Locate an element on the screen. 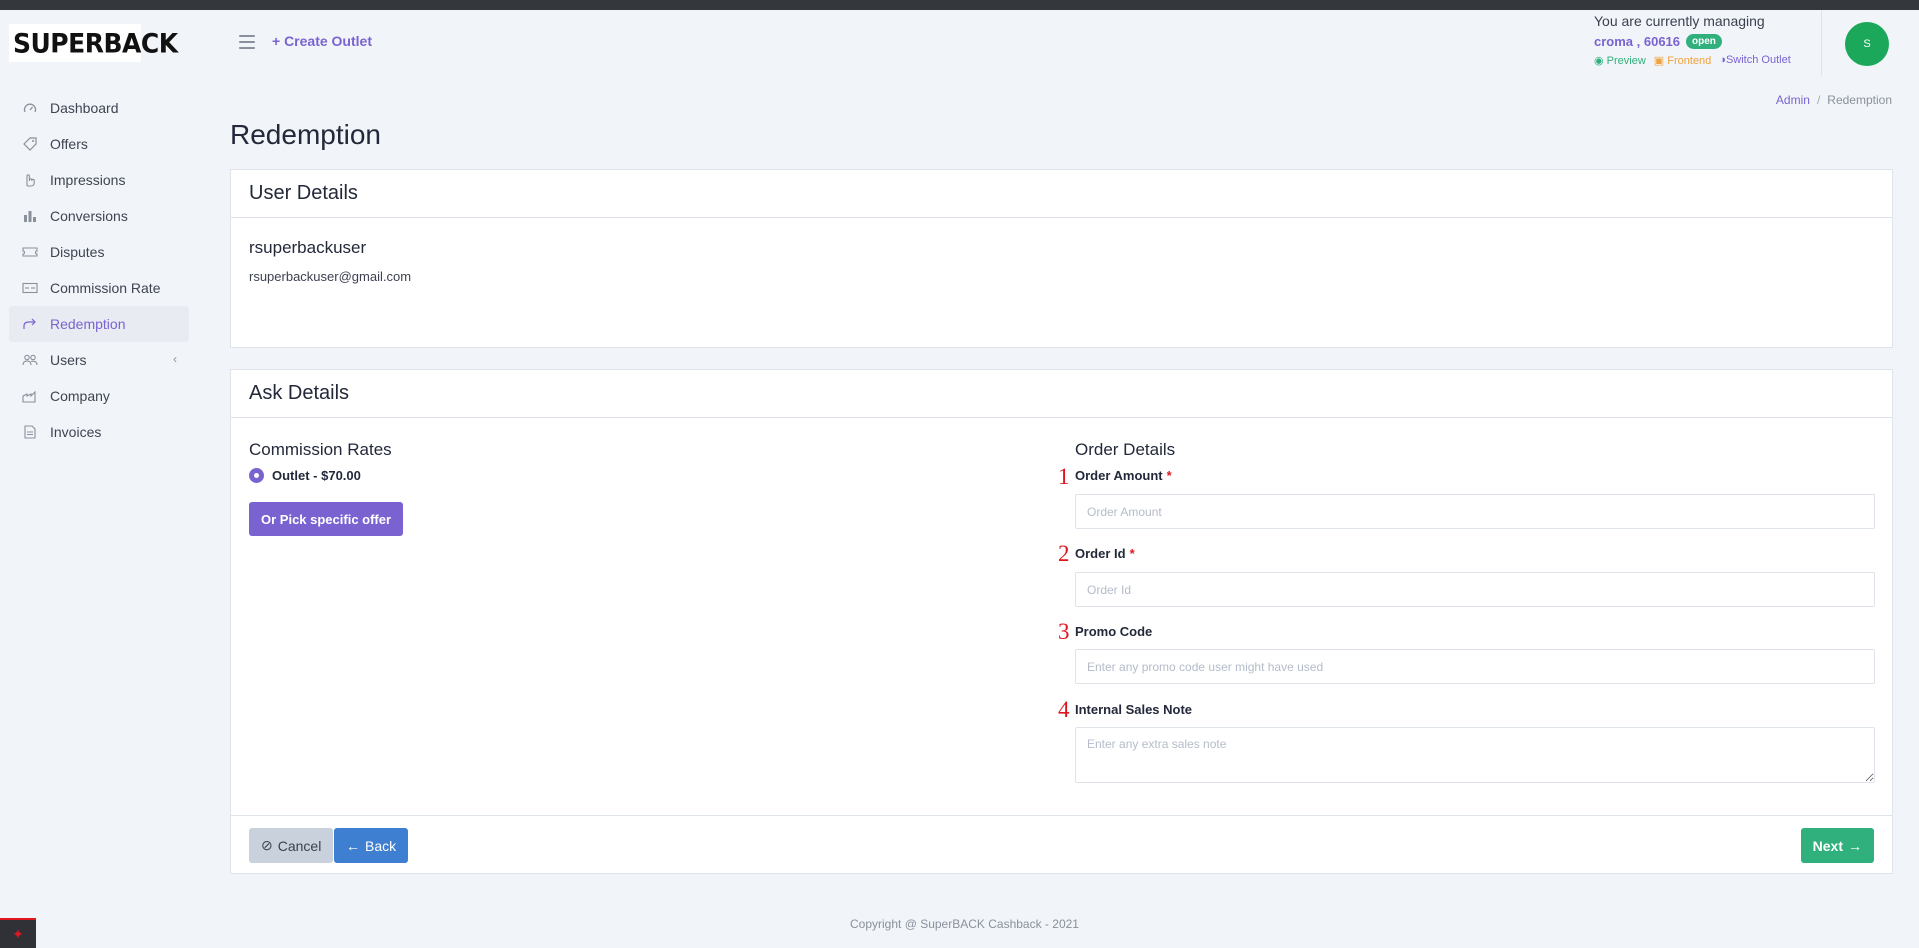 This screenshot has width=1919, height=948. sidebar-item-dashboard: Dashboard is located at coordinates (99, 108).